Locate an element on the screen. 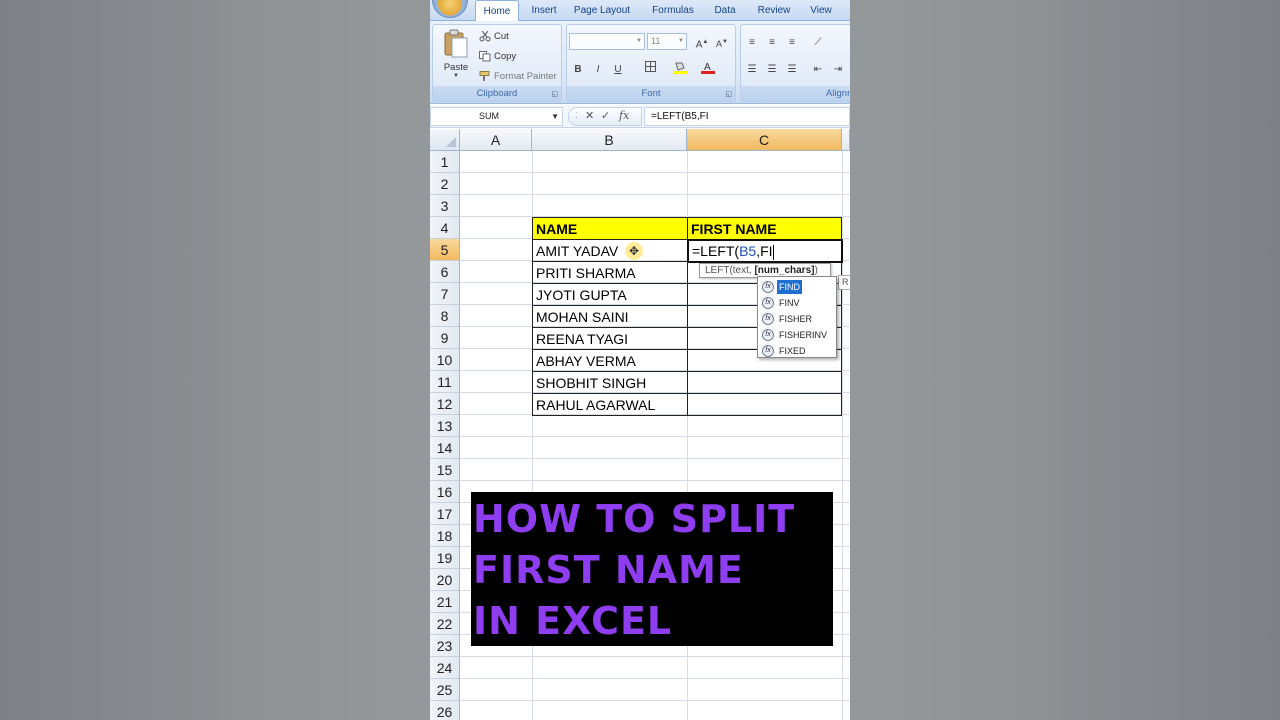  font-size-input: 11 ▼ is located at coordinates (667, 41).